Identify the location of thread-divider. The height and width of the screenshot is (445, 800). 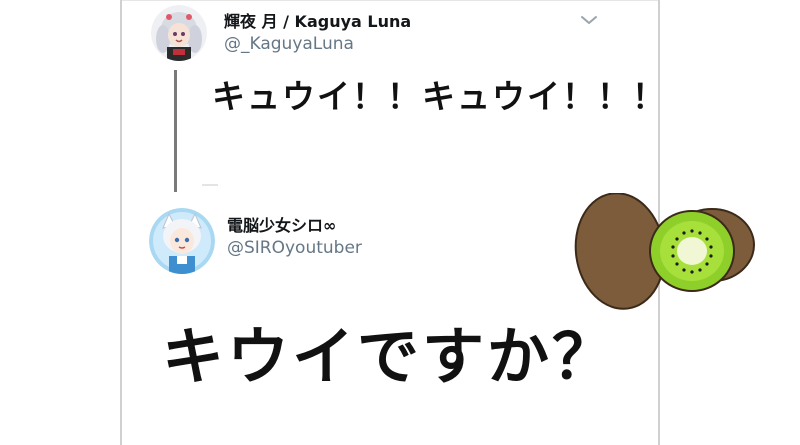
(210, 185).